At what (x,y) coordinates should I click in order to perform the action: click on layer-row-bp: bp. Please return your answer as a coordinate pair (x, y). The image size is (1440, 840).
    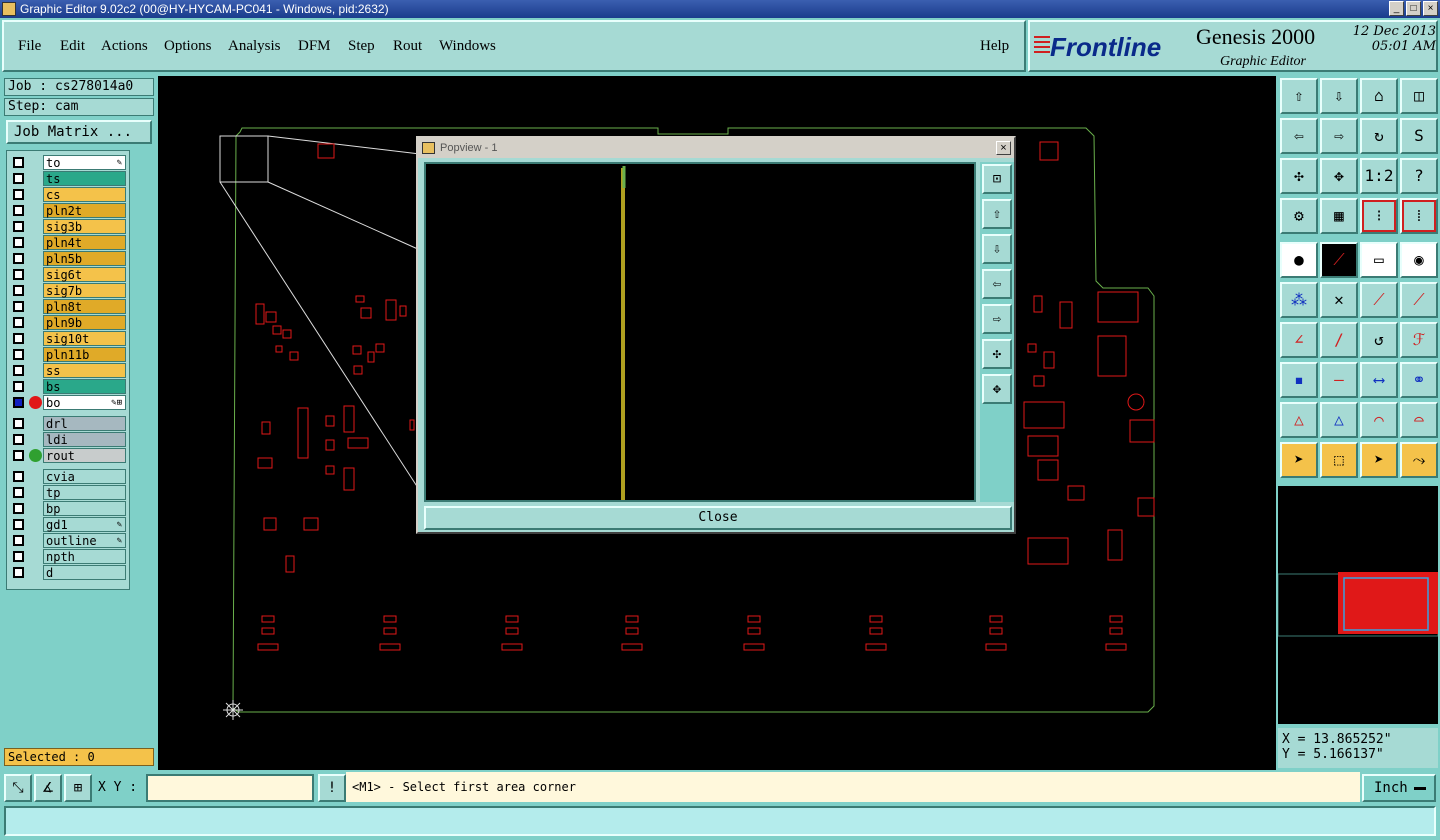
    Looking at the image, I should click on (69, 508).